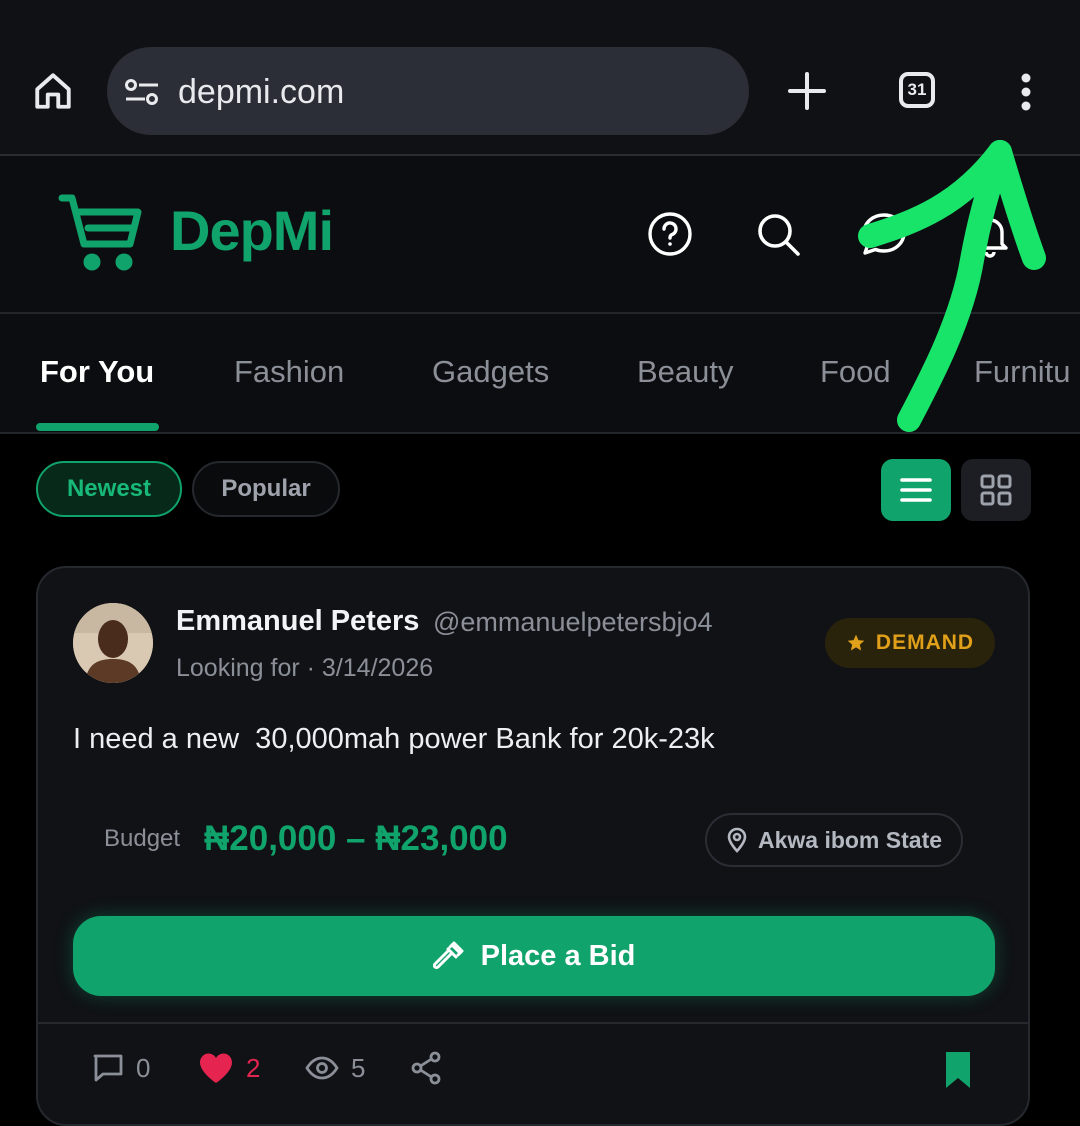 This screenshot has width=1080, height=1126. Describe the element at coordinates (97, 372) in the screenshot. I see `tab-for-you: For You` at that location.